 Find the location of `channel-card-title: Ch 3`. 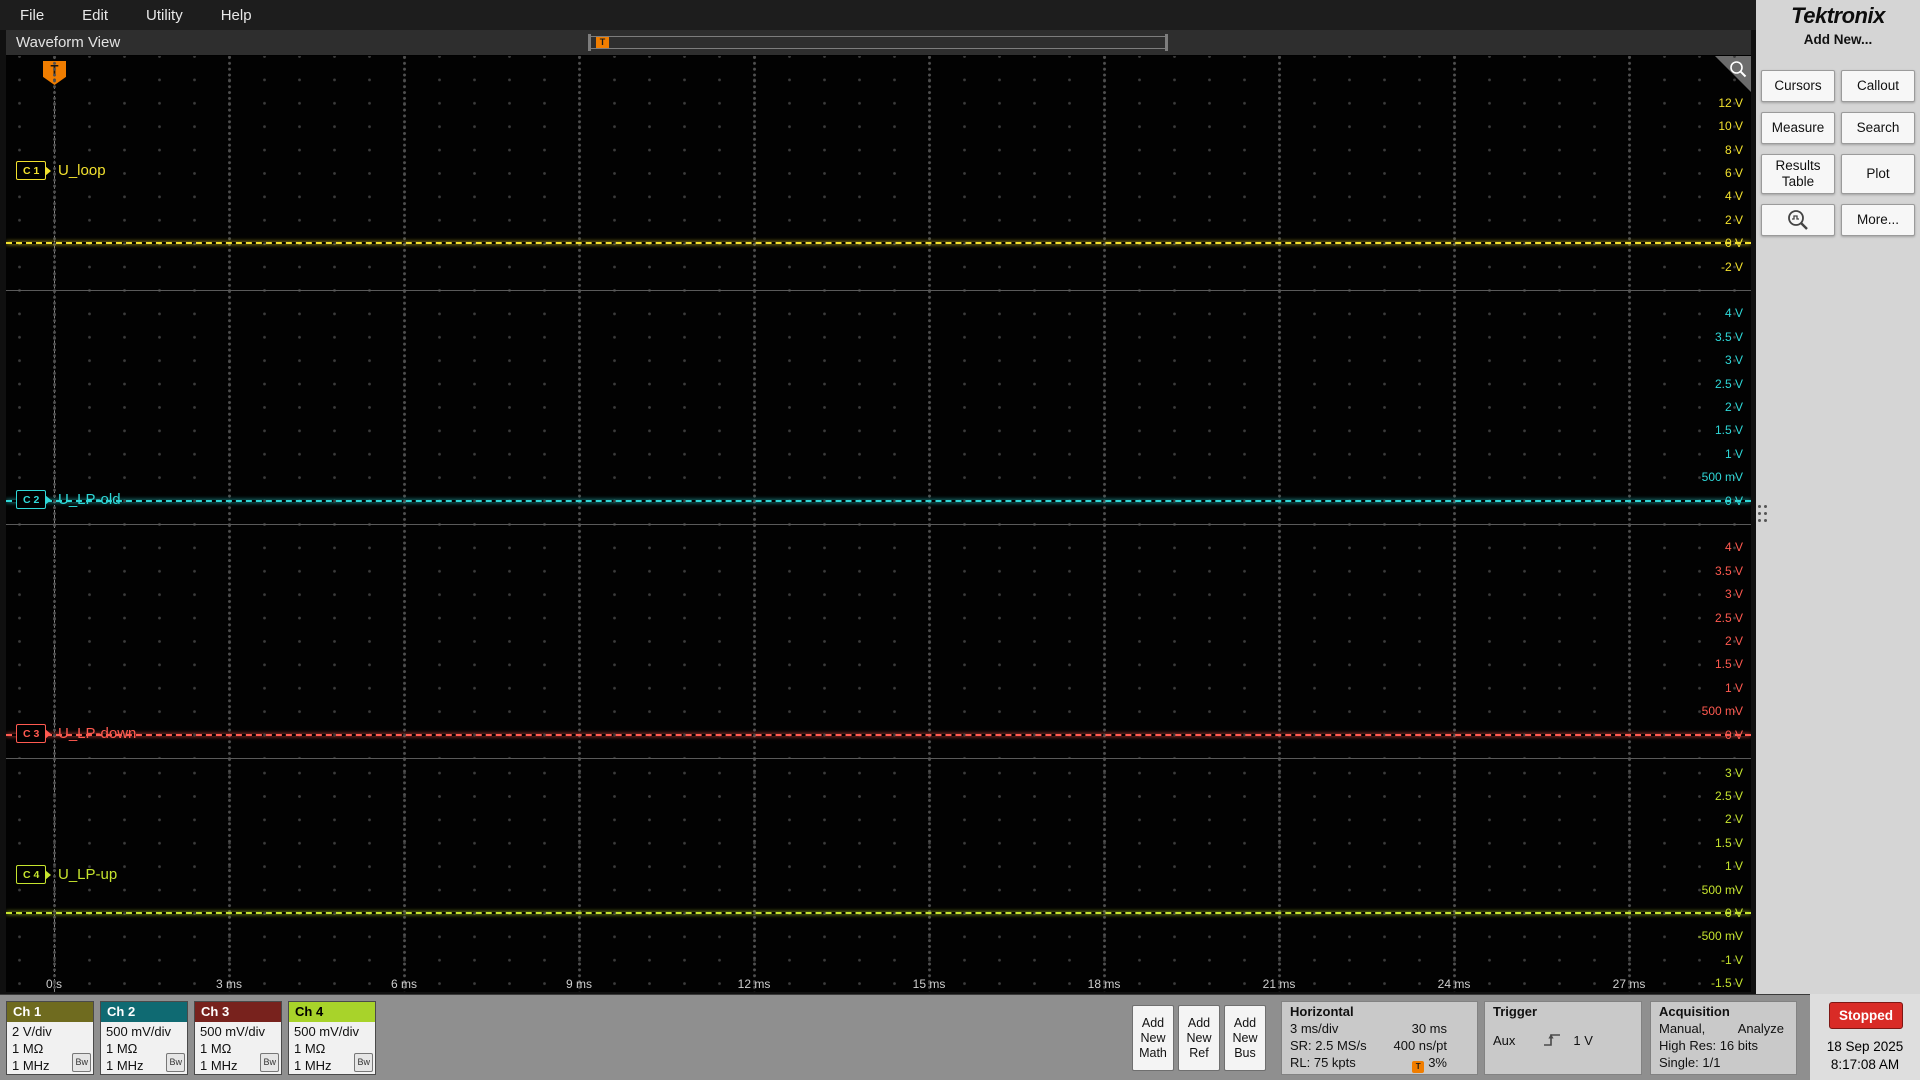

channel-card-title: Ch 3 is located at coordinates (238, 1012).